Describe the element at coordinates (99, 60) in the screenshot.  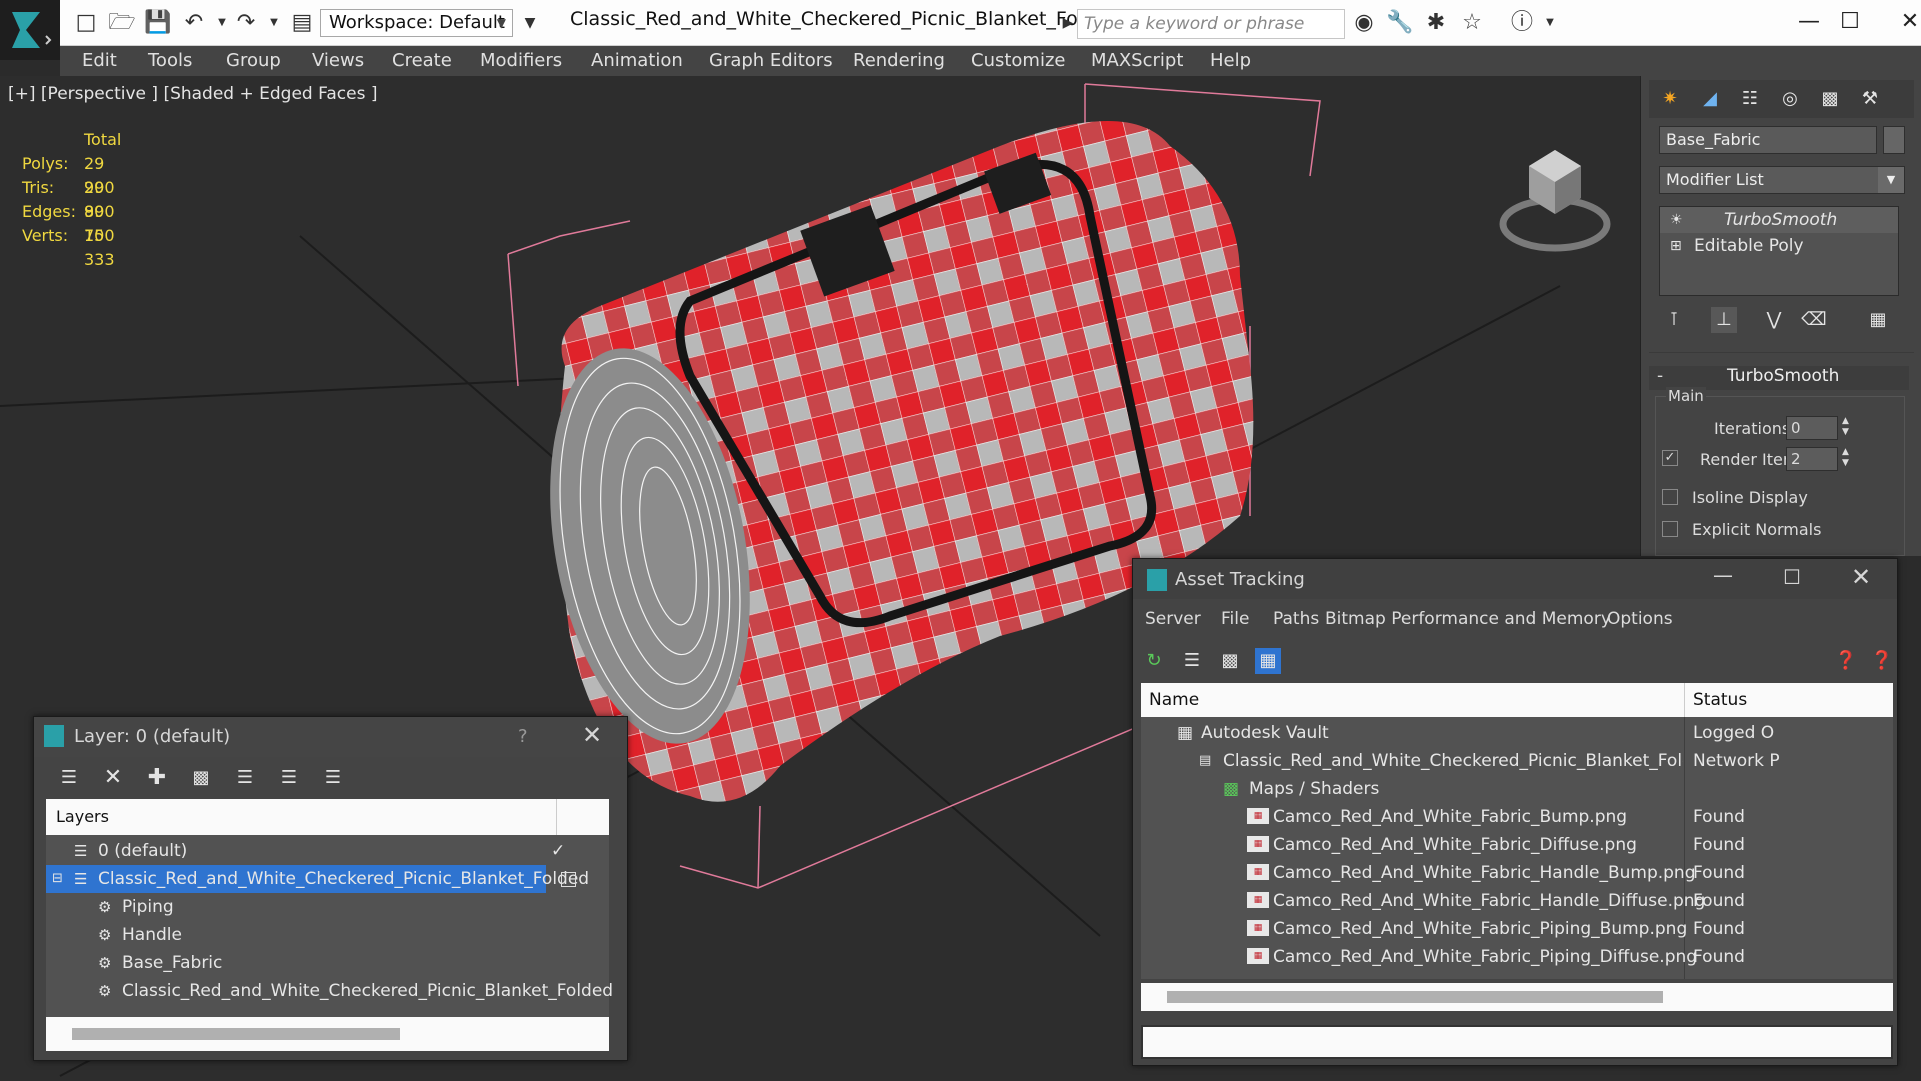
I see `menu-edit: Edit` at that location.